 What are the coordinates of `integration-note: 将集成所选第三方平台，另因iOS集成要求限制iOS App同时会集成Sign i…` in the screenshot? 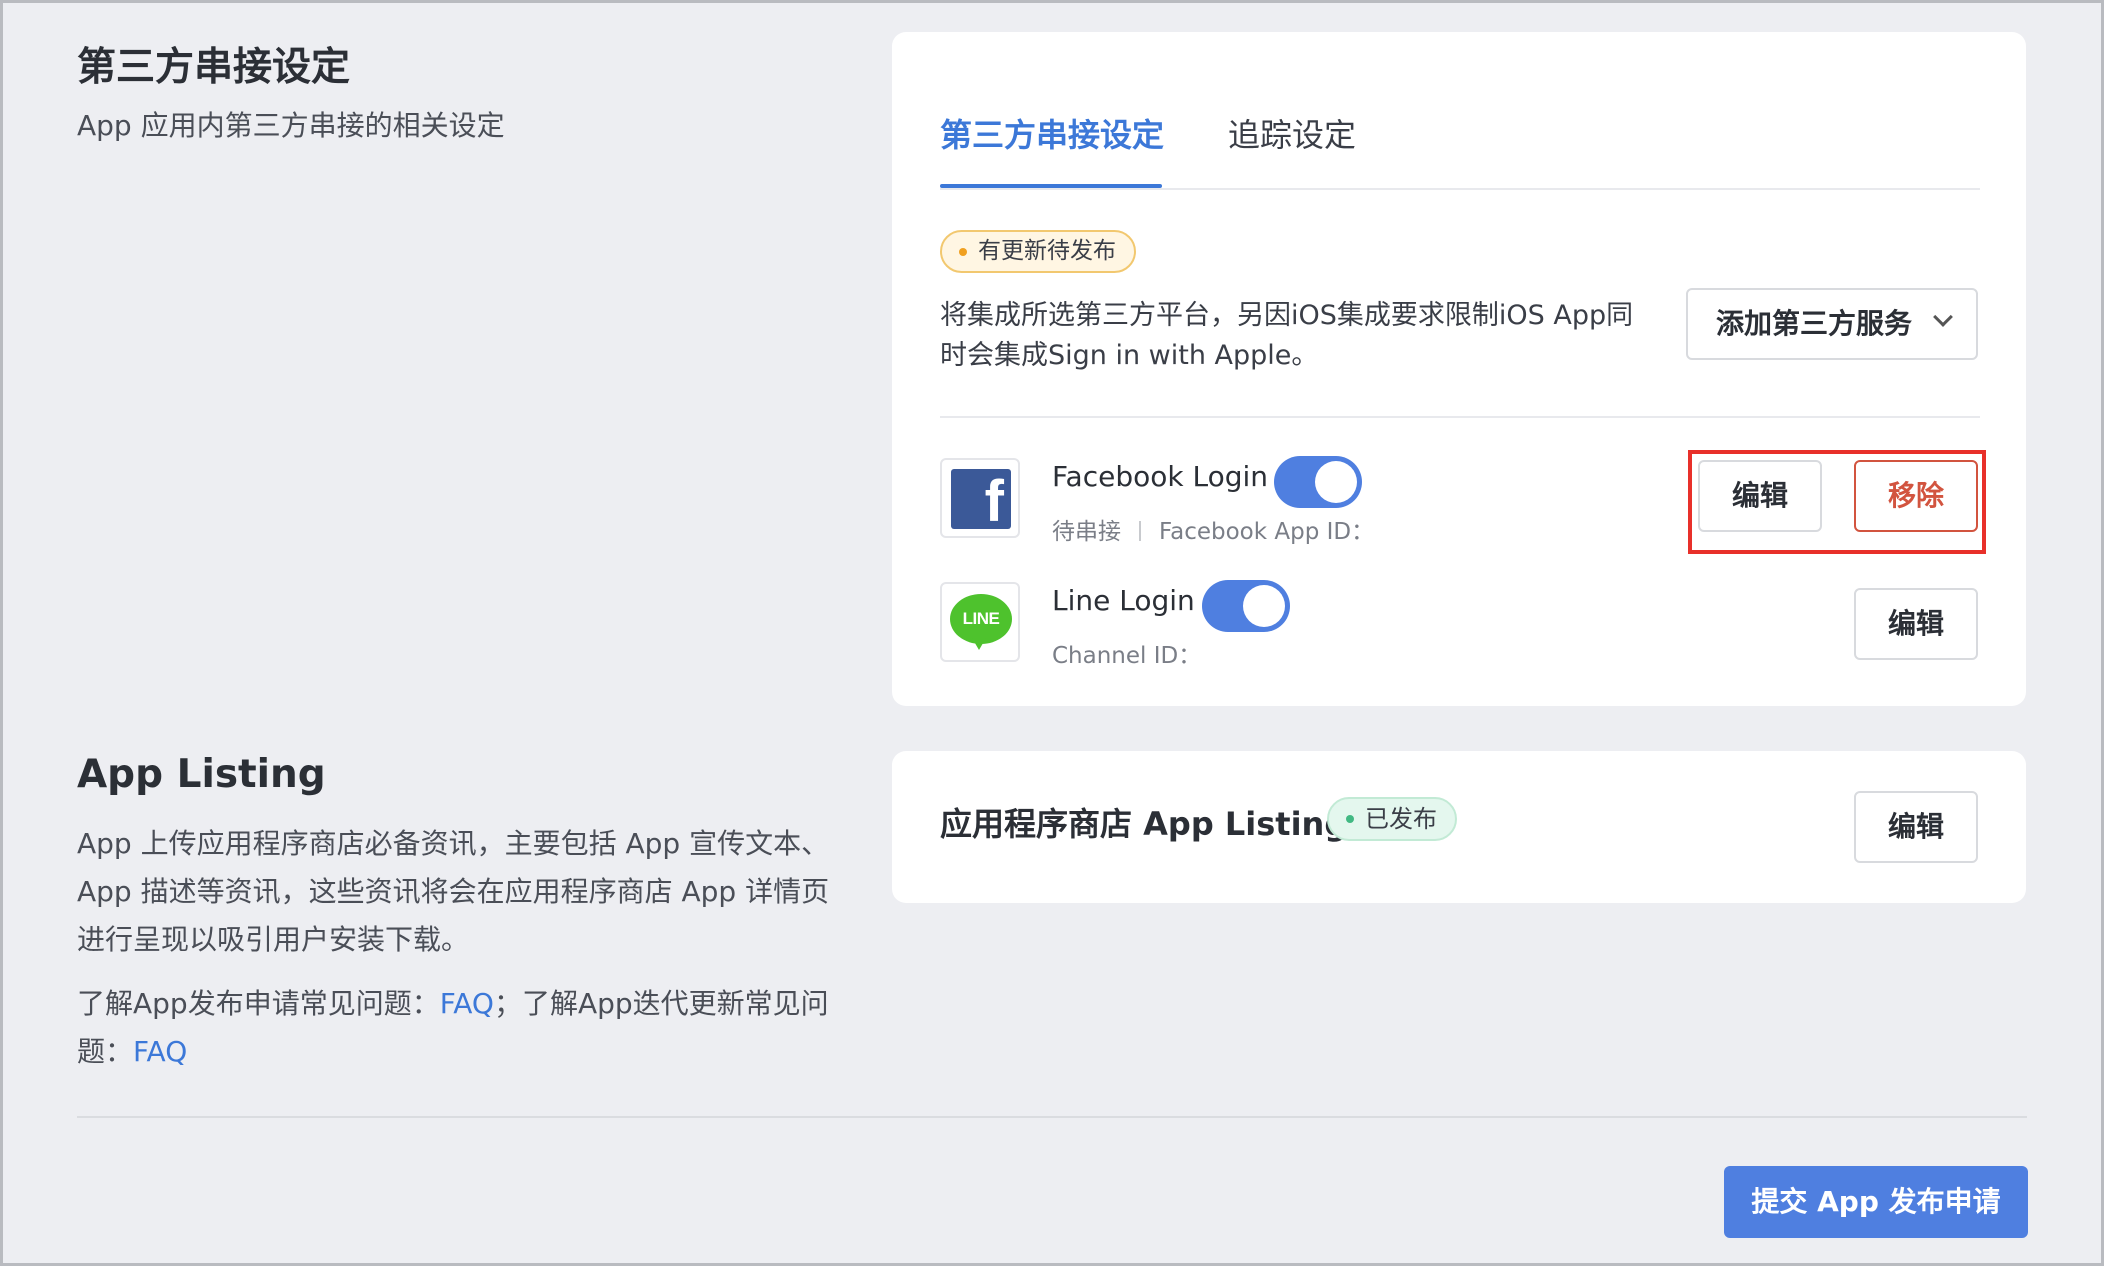 It's located at (1287, 335).